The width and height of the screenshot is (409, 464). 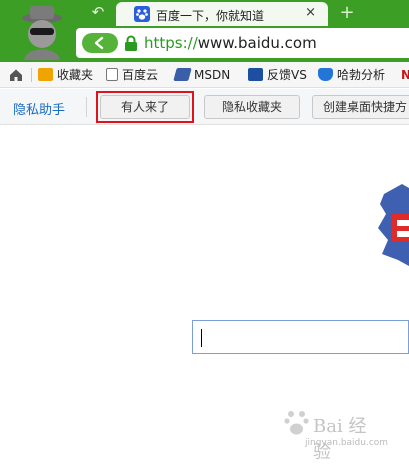 I want to click on bookmark-msdn: MSDN, so click(x=202, y=75).